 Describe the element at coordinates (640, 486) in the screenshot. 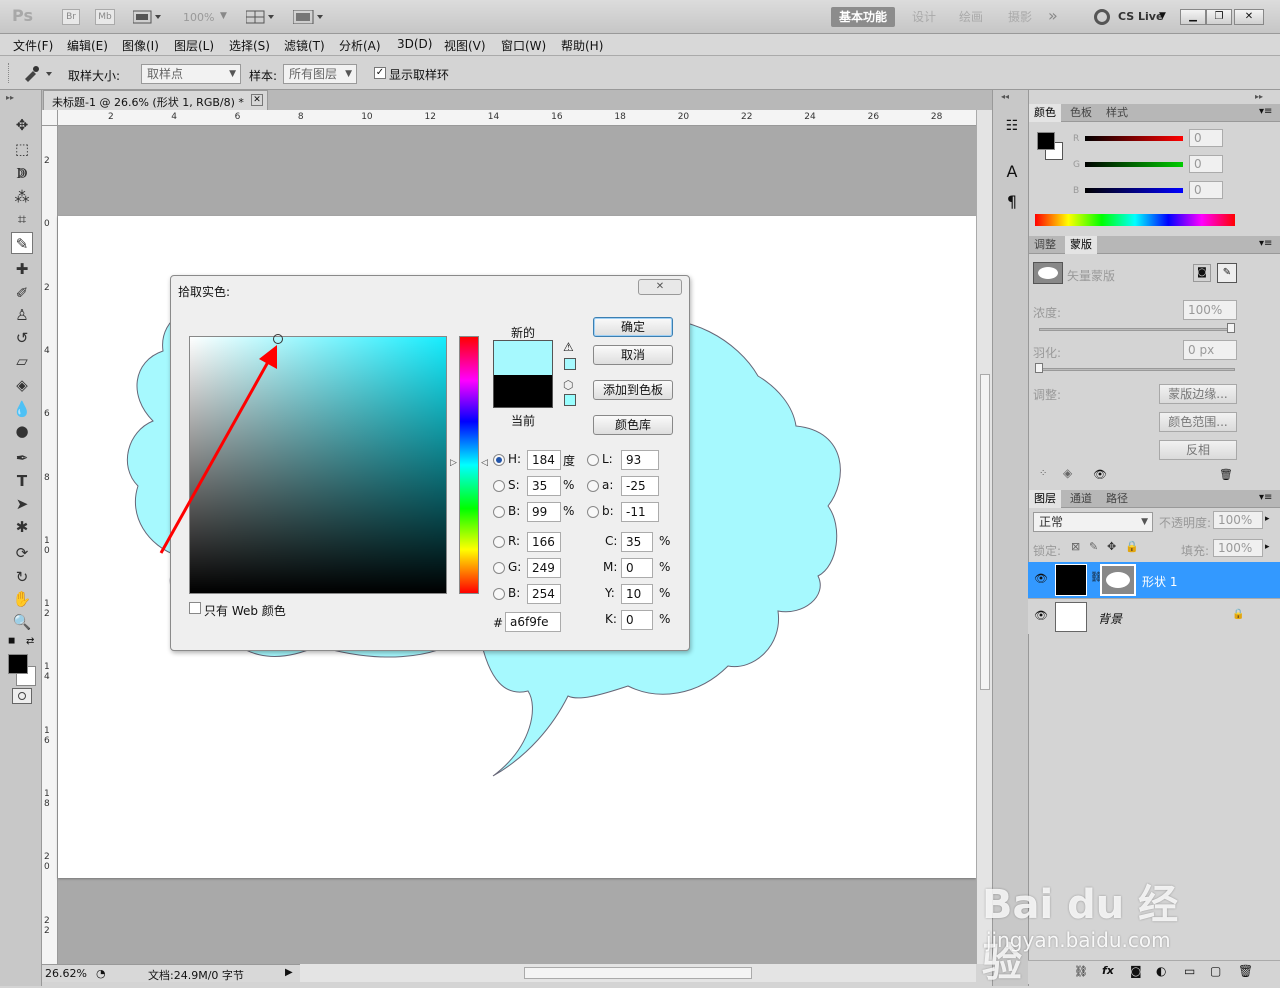

I see `lab-a-input: -25` at that location.